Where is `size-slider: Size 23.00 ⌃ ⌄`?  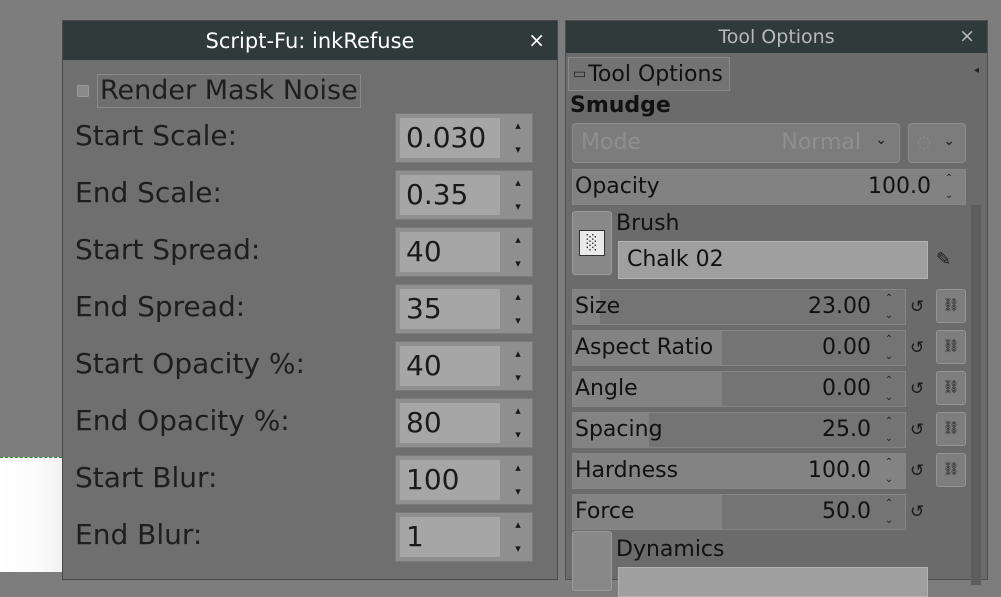
size-slider: Size 23.00 ⌃ ⌄ is located at coordinates (739, 307).